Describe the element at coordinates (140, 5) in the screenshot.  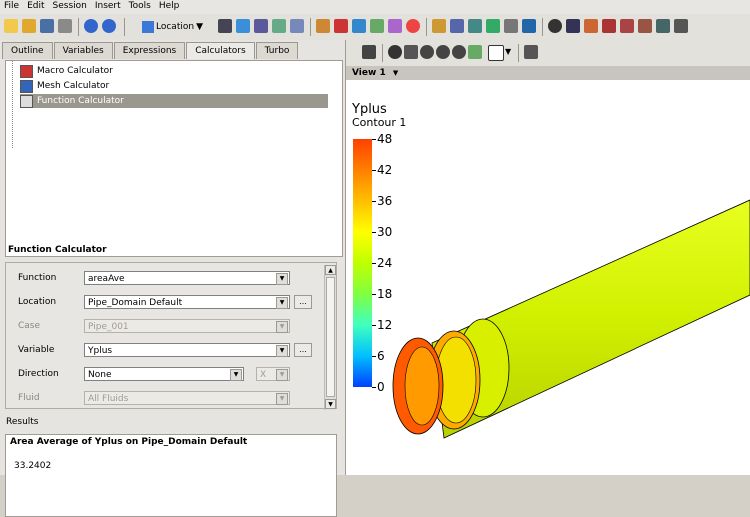
I see `menu-item: Tools` at that location.